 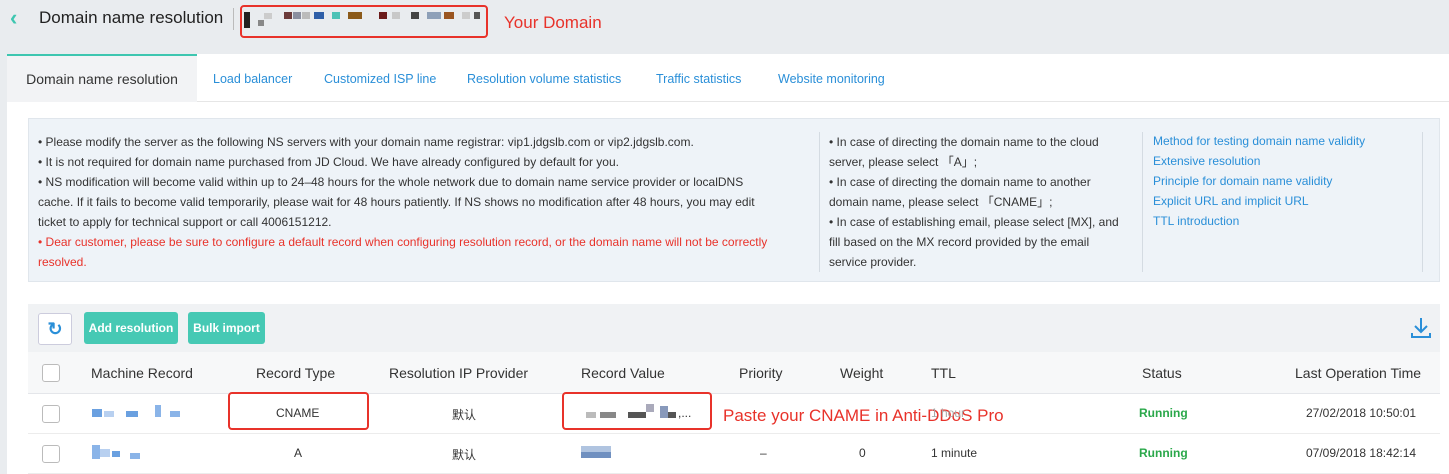 What do you see at coordinates (252, 79) in the screenshot?
I see `tab-load-balancer: Load balancer` at bounding box center [252, 79].